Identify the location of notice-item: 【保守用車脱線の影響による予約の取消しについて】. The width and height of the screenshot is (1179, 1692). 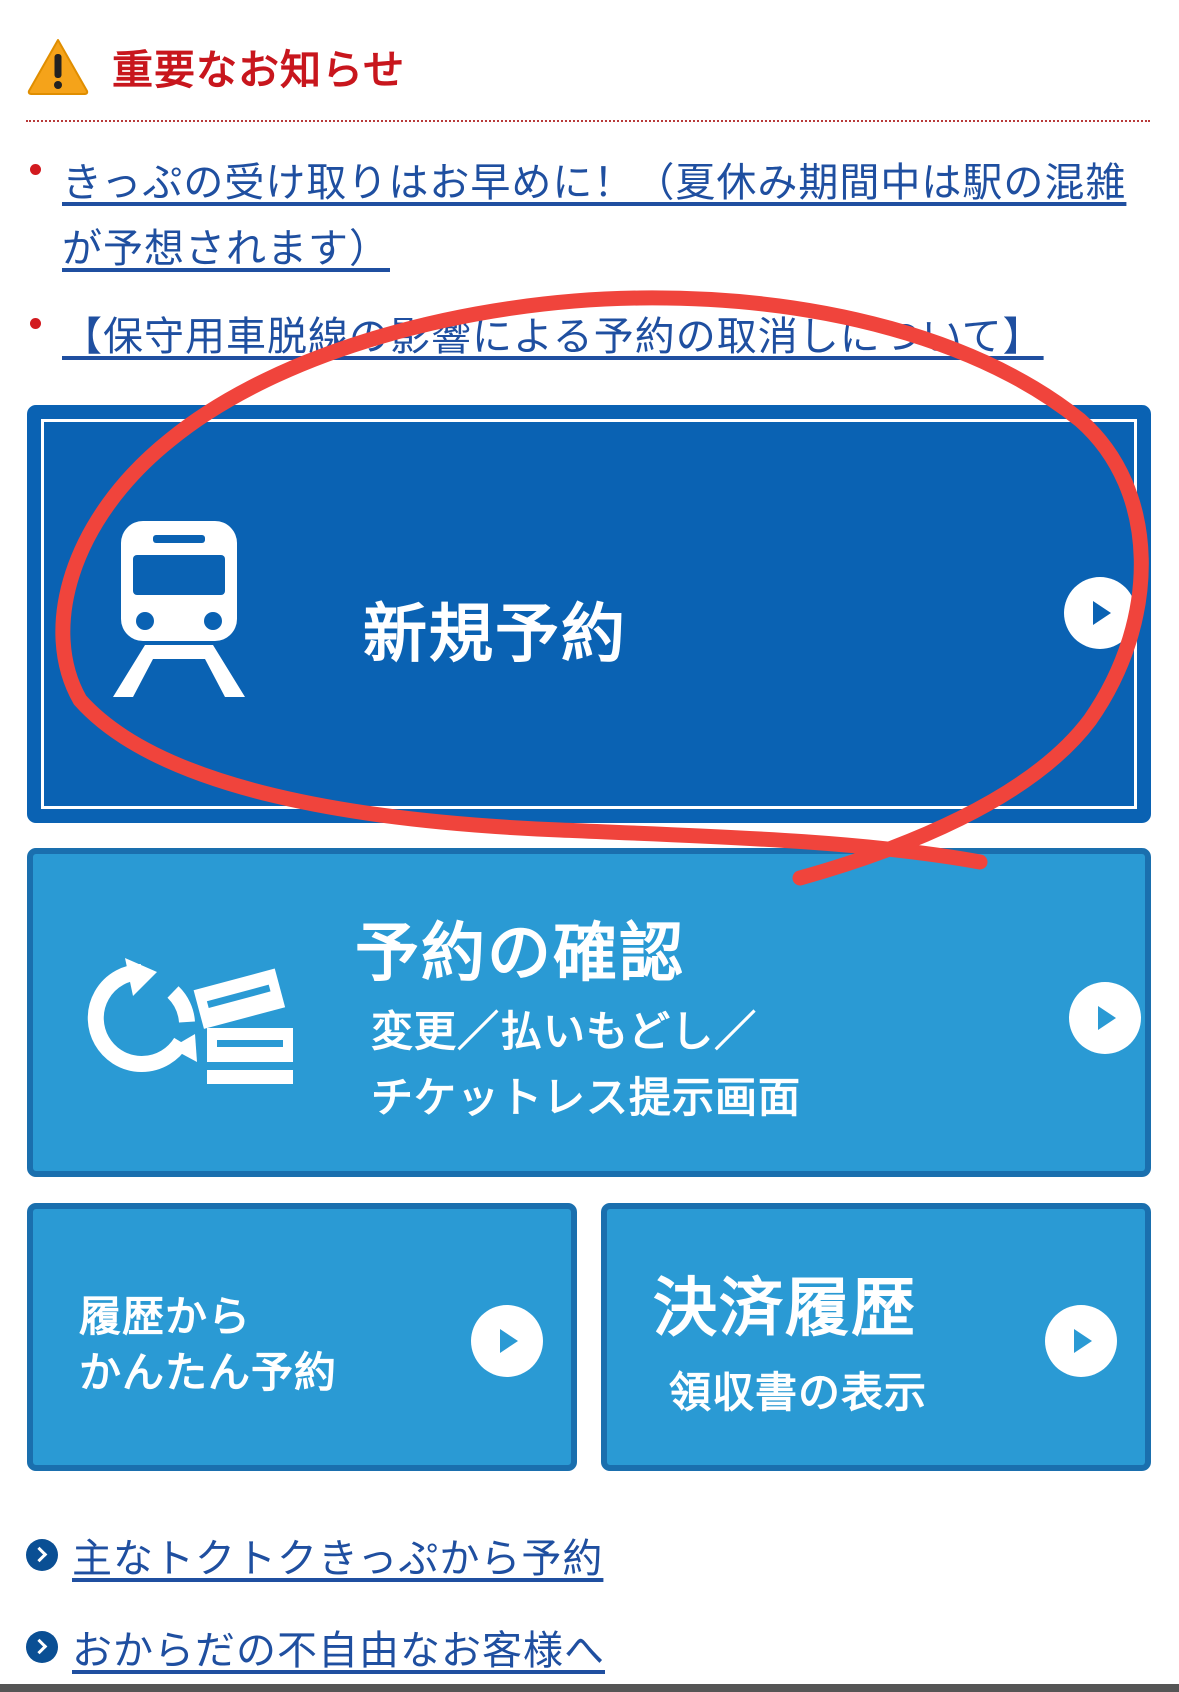
(591, 337).